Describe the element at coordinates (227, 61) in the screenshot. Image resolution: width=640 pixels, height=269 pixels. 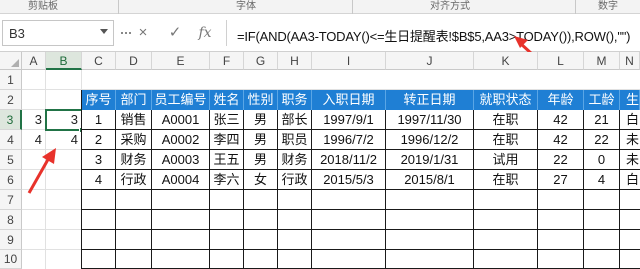
I see `column-header-f: F` at that location.